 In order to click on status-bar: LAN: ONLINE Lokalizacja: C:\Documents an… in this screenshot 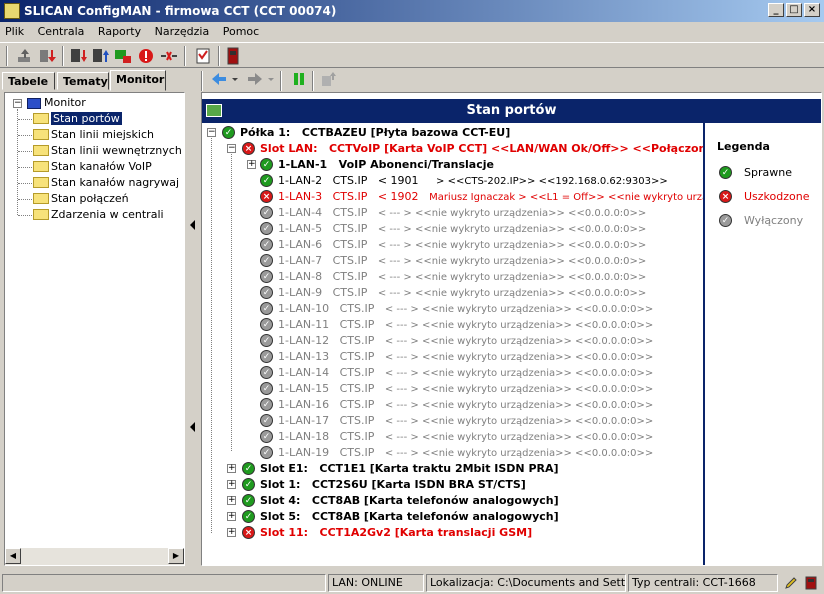, I will do `click(412, 583)`.